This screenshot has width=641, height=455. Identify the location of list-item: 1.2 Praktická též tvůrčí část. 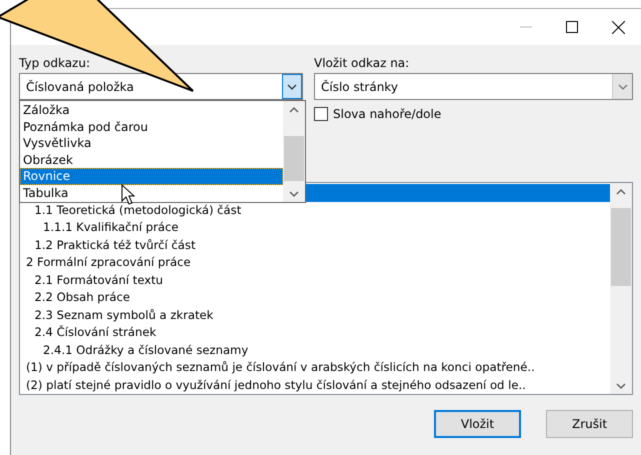
(315, 245).